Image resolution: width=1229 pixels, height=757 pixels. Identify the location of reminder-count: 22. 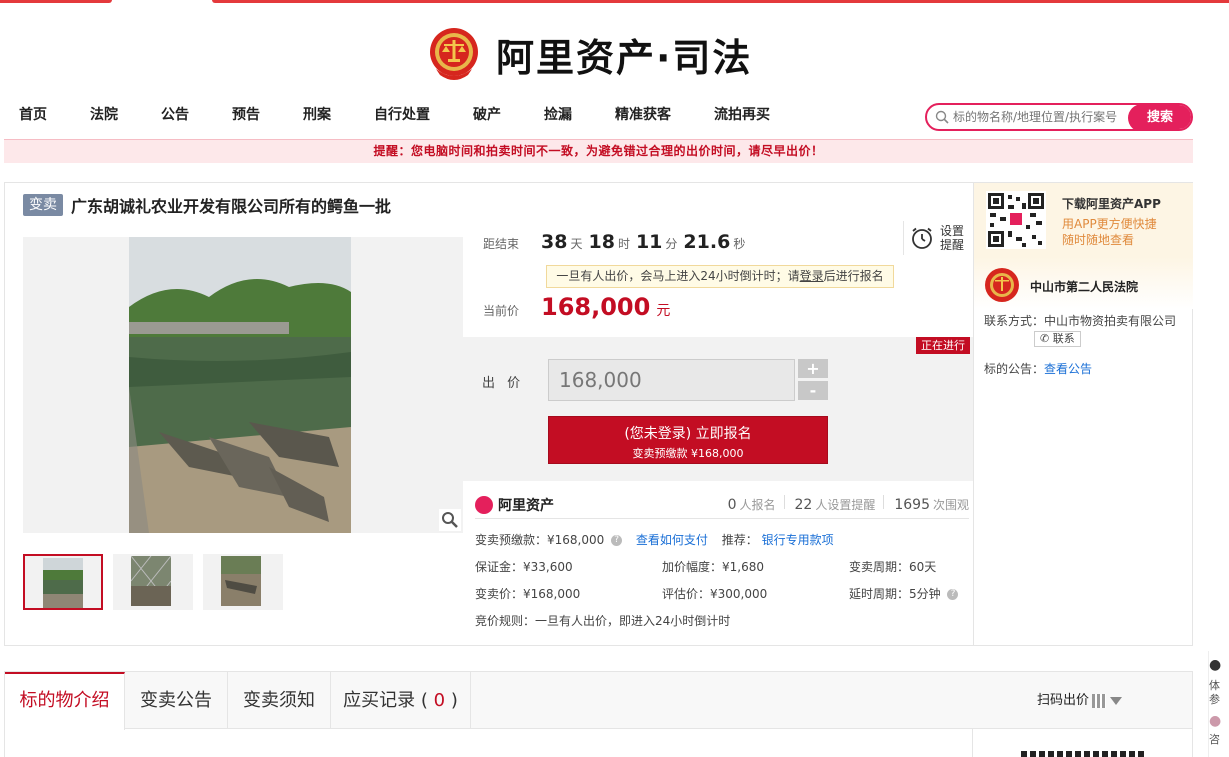
(803, 505).